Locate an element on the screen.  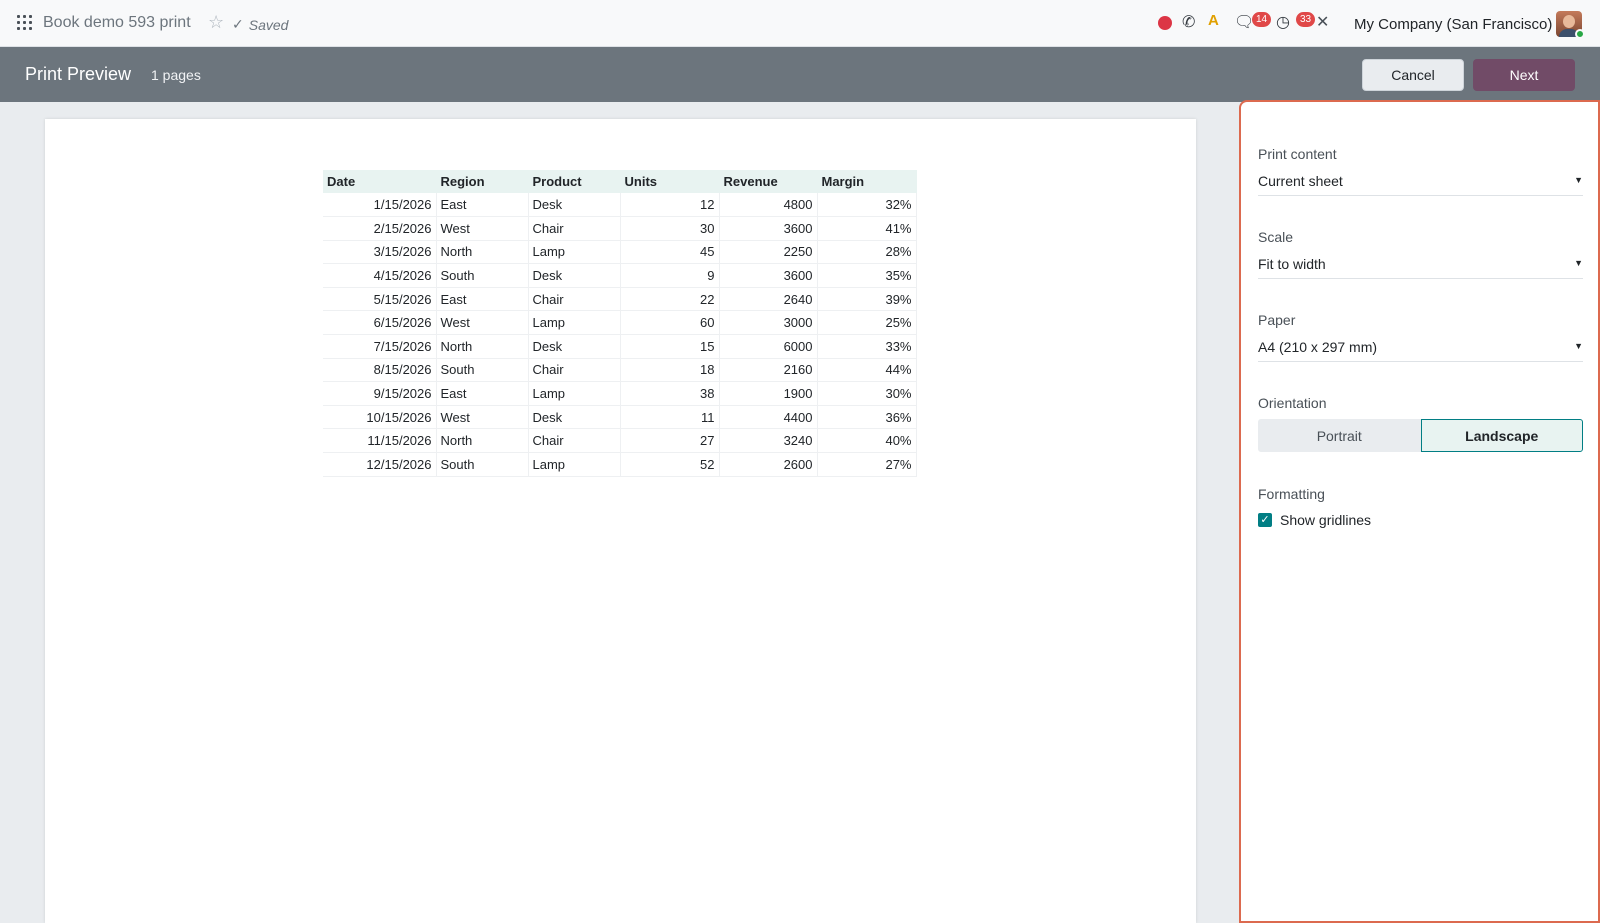
table-cell: 32% is located at coordinates (867, 205).